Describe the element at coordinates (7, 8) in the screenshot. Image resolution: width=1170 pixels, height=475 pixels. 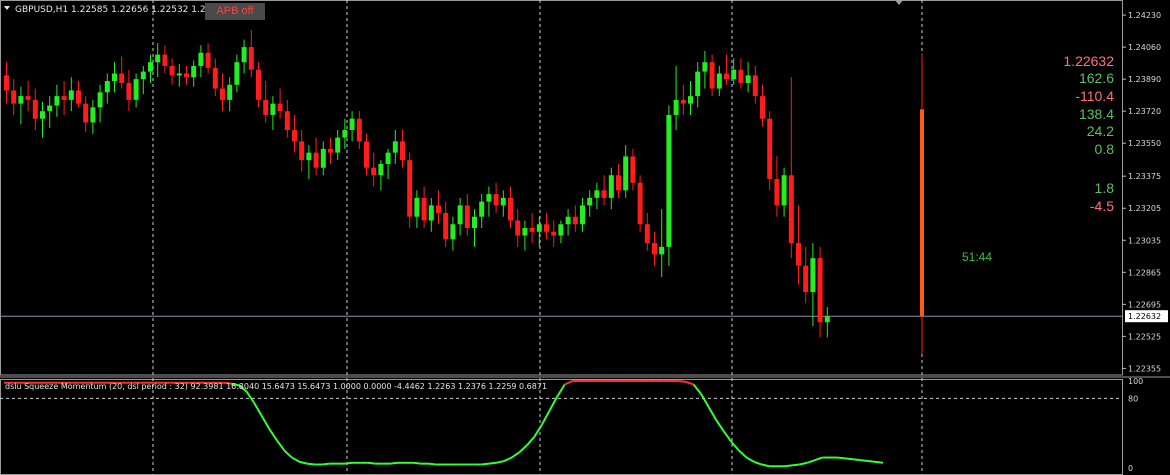
I see `header-dropdown-icon` at that location.